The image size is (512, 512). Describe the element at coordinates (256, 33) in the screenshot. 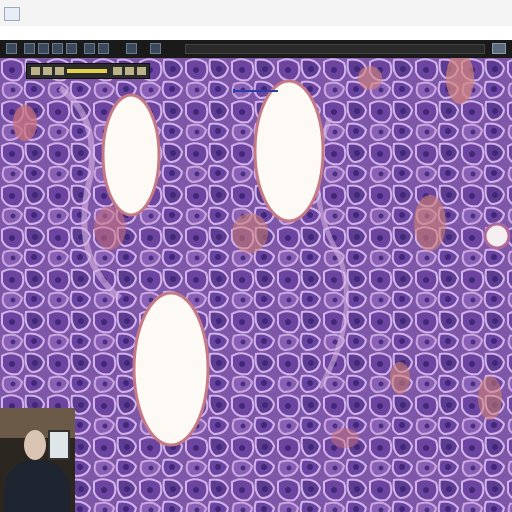

I see `menubar` at that location.